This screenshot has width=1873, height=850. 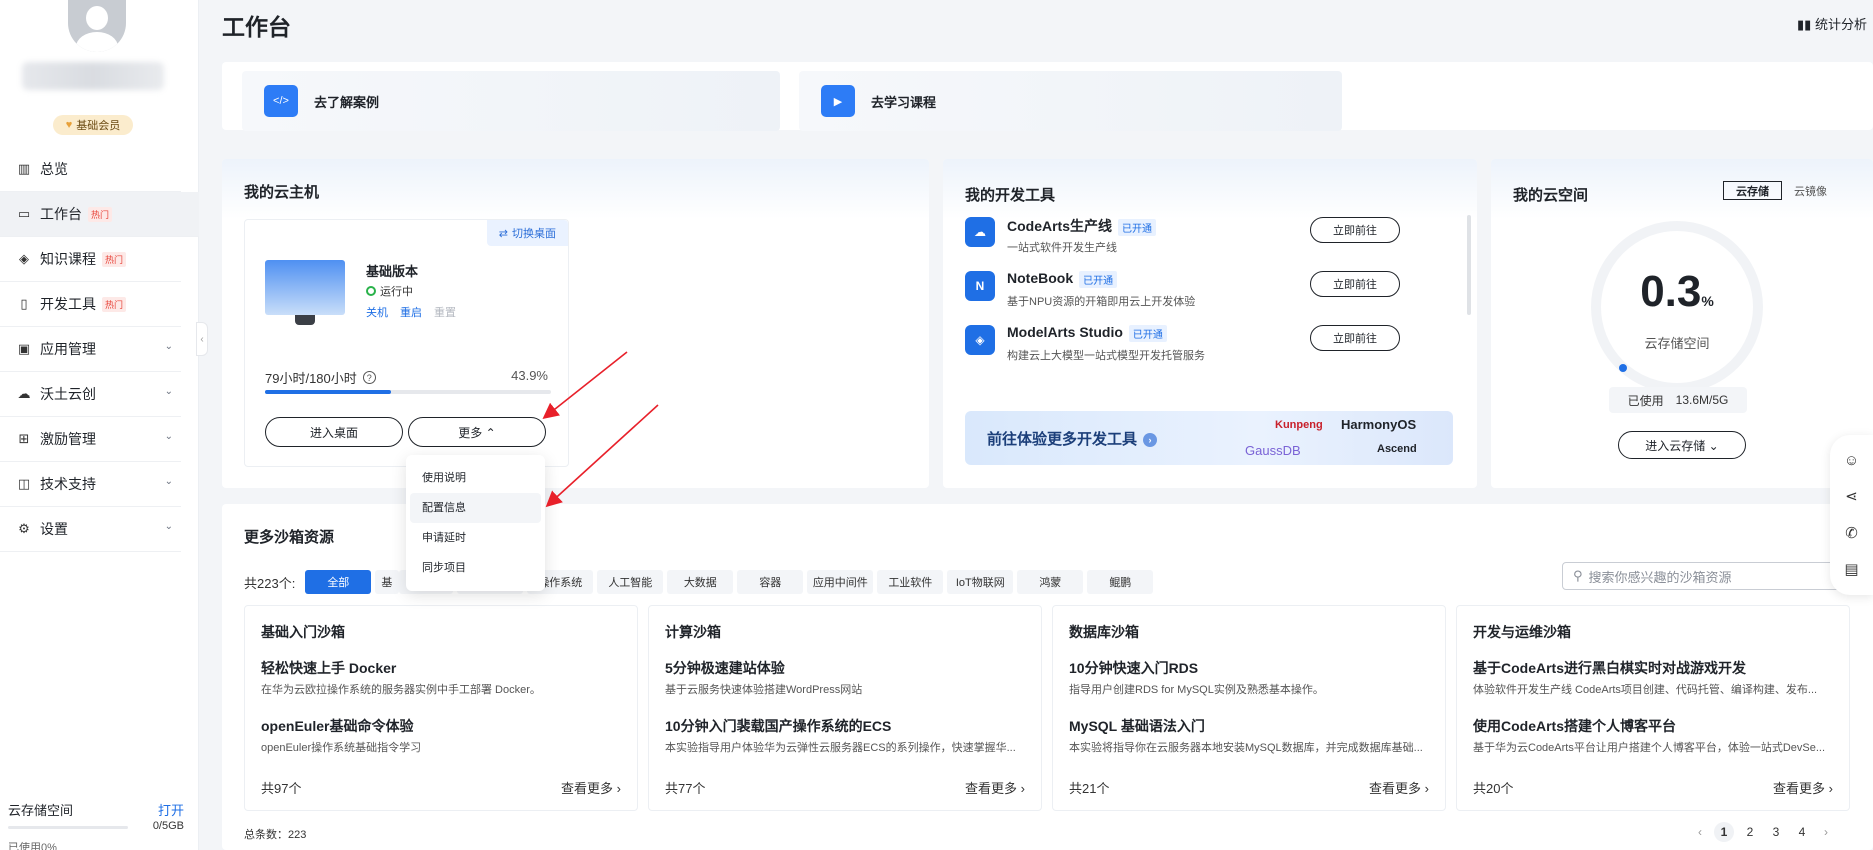 What do you see at coordinates (1763, 832) in the screenshot?
I see `pagination: ‹ 1 2 3 4 ›` at bounding box center [1763, 832].